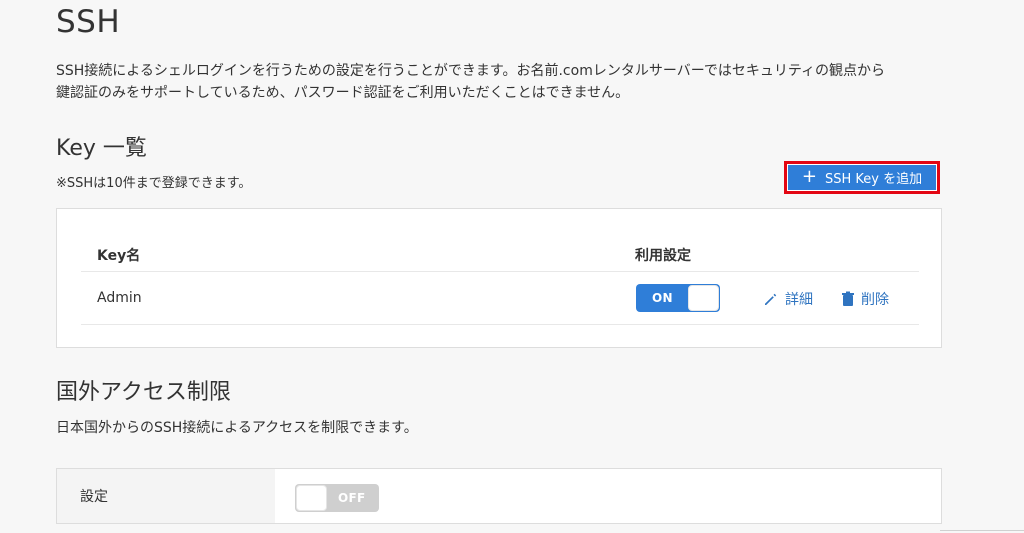  What do you see at coordinates (771, 299) in the screenshot?
I see `pencil-icon` at bounding box center [771, 299].